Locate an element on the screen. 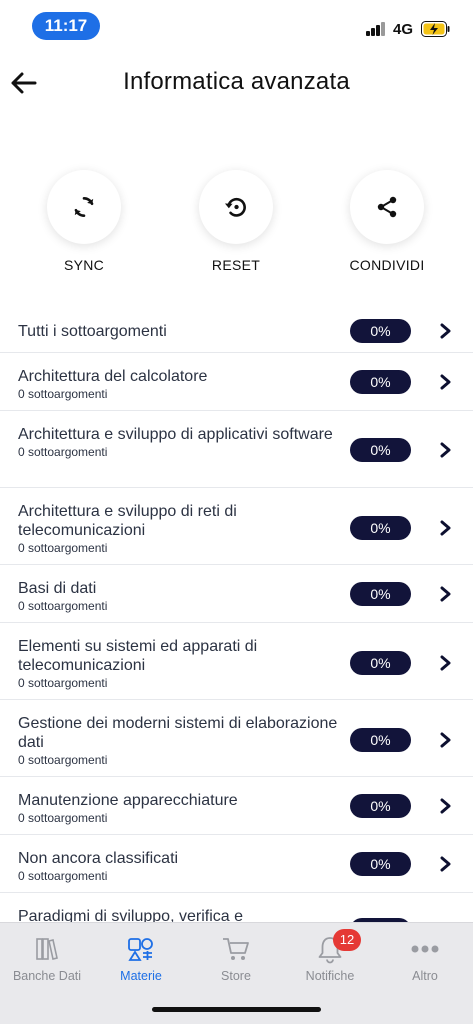  topic-name: Architettura del calcolatore is located at coordinates (113, 376).